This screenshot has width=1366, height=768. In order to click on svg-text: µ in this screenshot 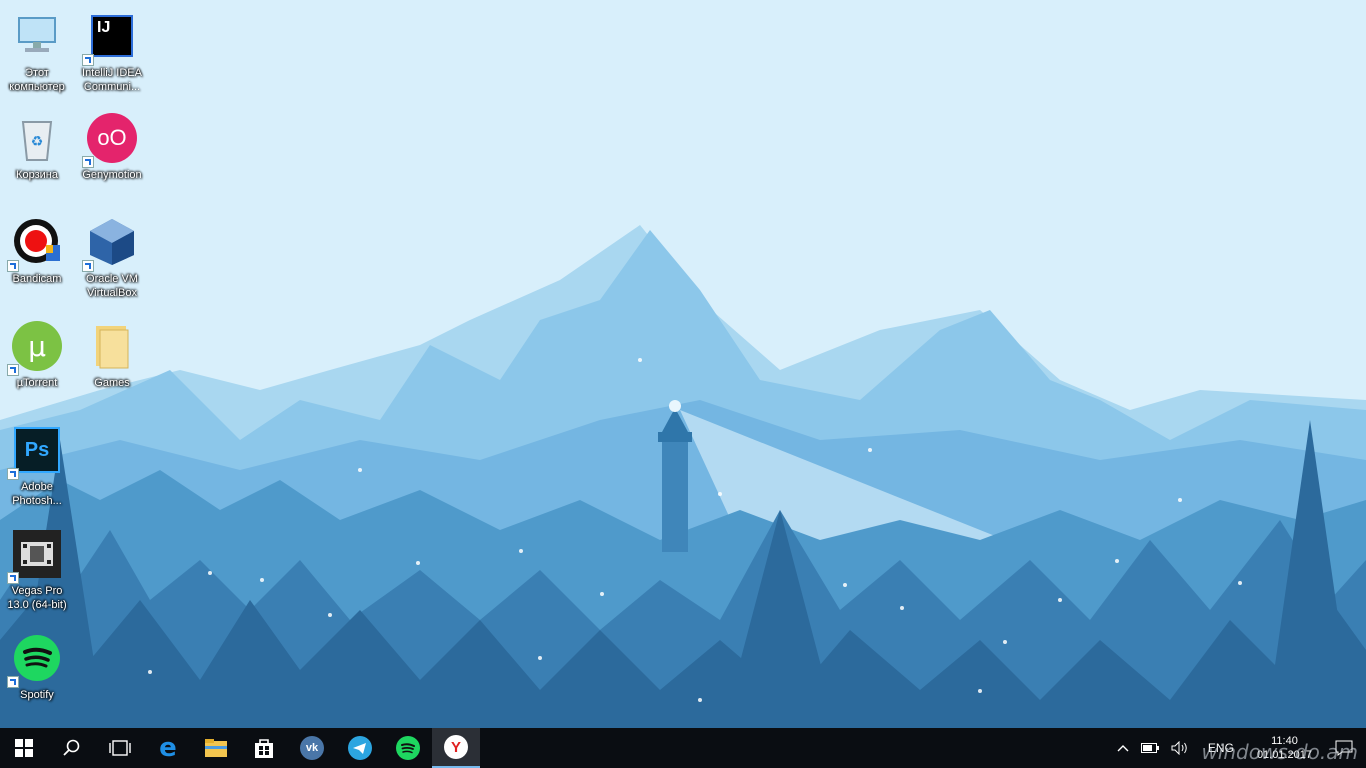, I will do `click(37, 346)`.